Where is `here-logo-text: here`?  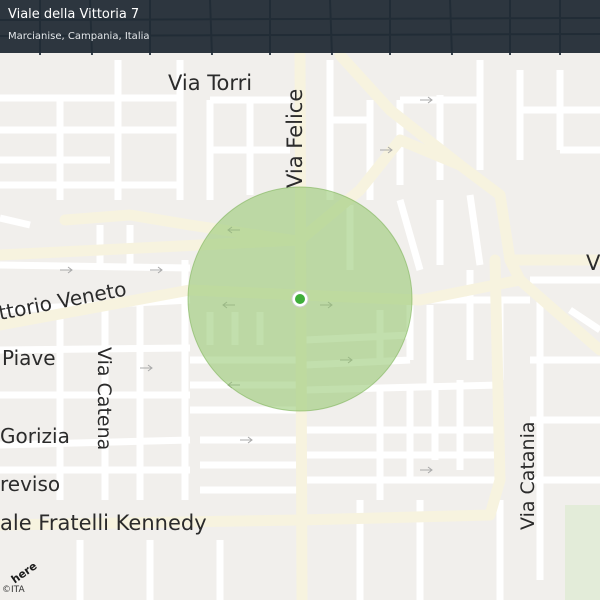 here-logo-text: here is located at coordinates (24, 573).